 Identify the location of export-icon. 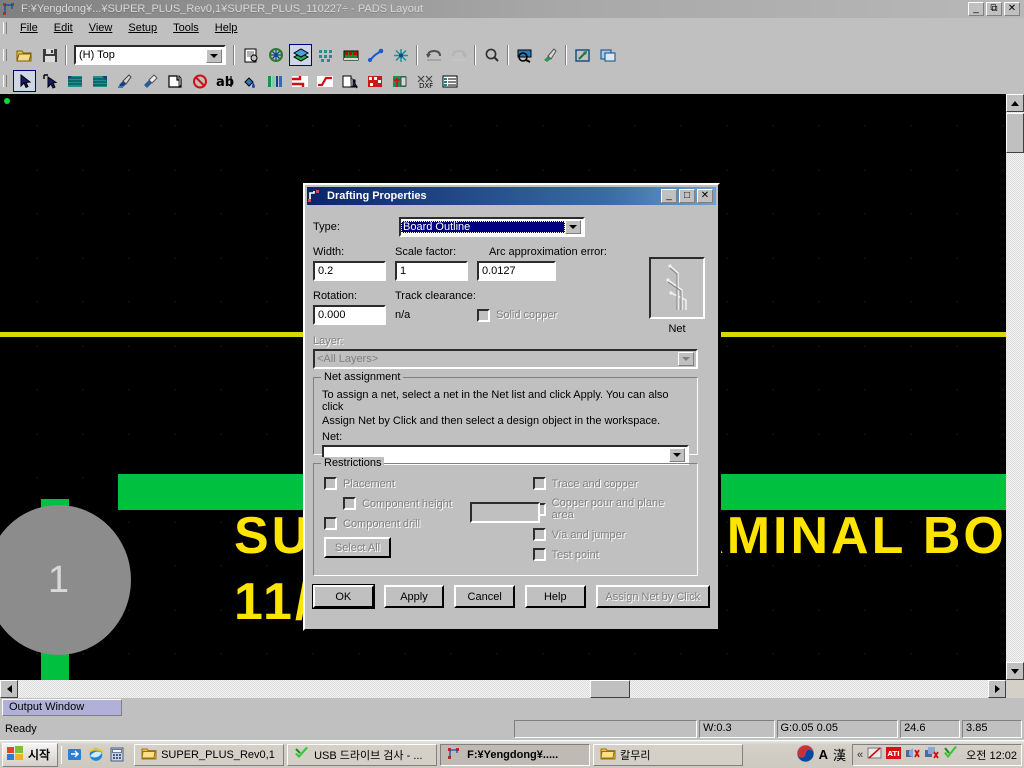
(582, 55).